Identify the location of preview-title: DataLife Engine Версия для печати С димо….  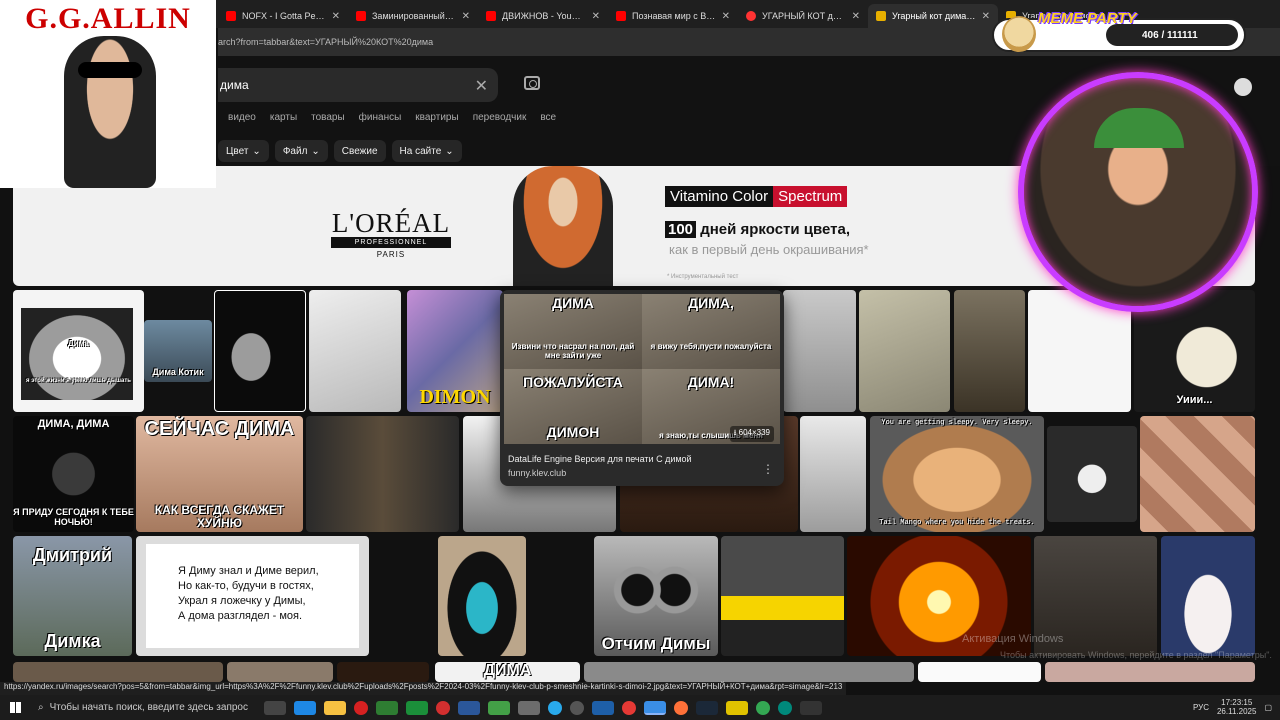
(600, 459).